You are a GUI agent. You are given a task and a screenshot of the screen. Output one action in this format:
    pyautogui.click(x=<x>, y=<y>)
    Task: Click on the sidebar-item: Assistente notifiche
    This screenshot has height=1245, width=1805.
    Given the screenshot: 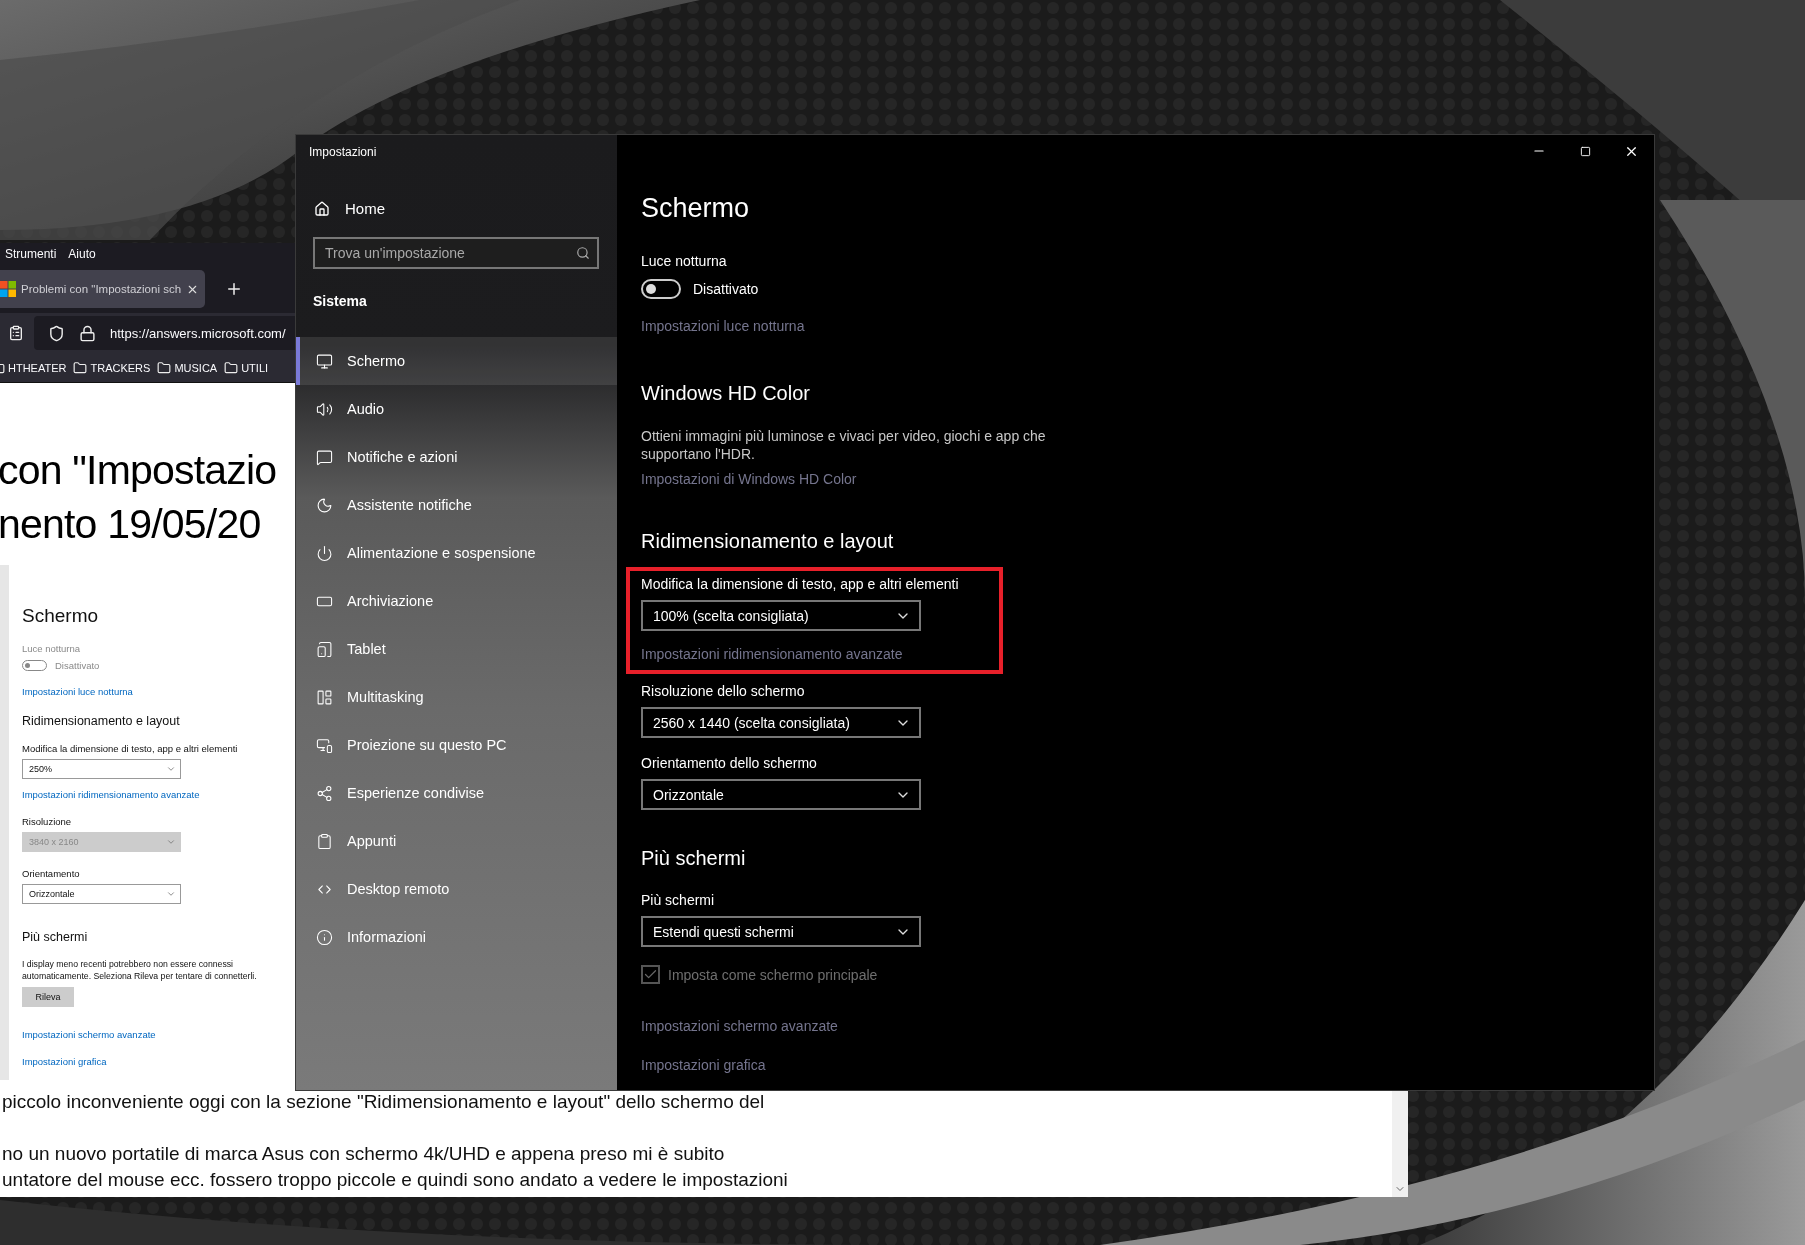 What is the action you would take?
    pyautogui.click(x=456, y=505)
    